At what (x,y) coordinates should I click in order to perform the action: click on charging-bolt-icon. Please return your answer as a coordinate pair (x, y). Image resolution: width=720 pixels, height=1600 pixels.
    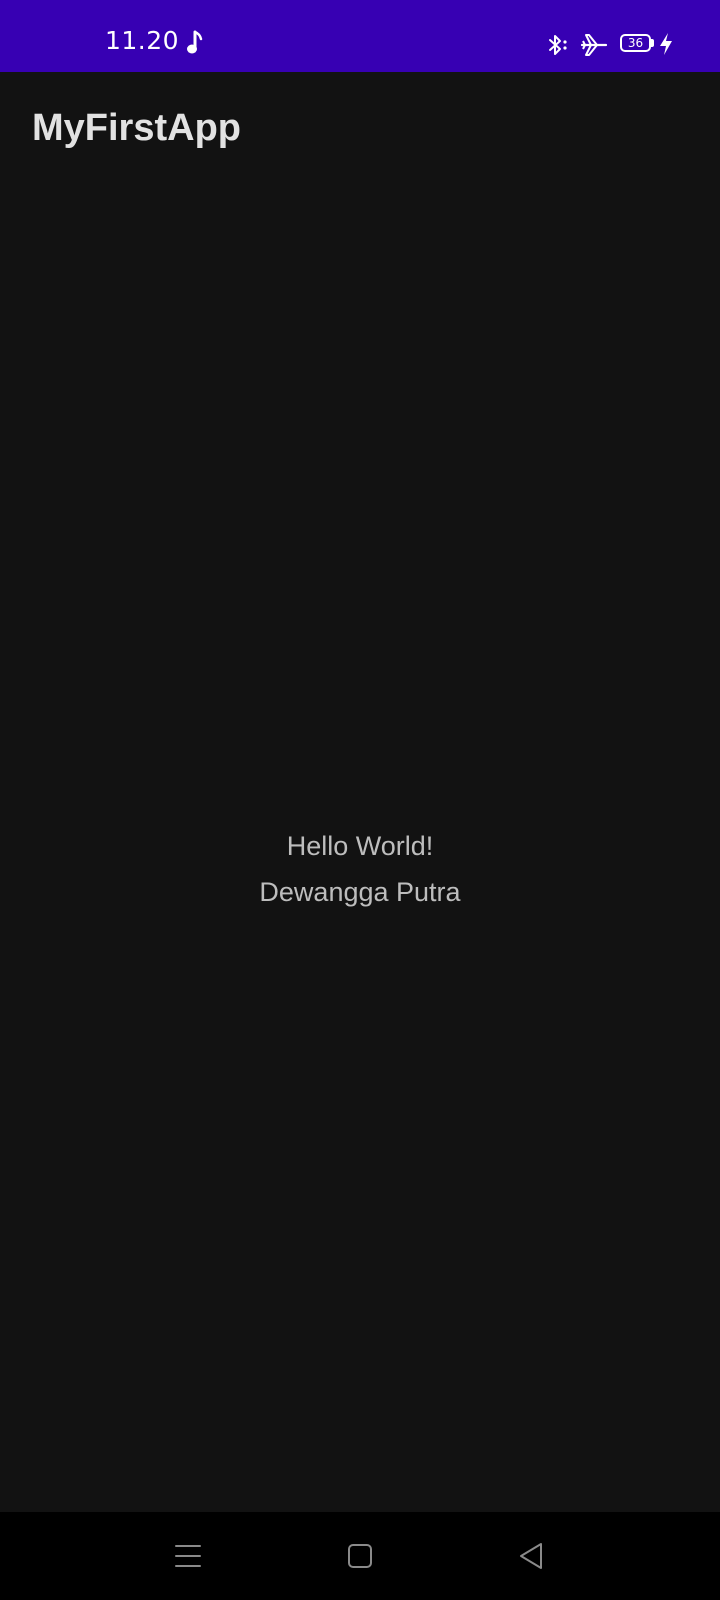
    Looking at the image, I should click on (666, 44).